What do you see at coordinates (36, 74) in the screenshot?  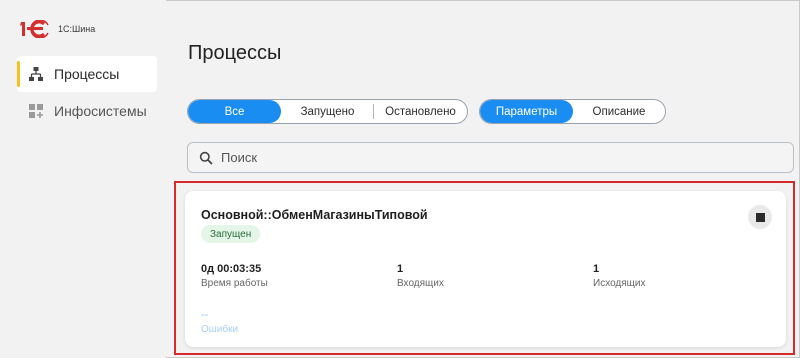 I see `hierarchy-icon` at bounding box center [36, 74].